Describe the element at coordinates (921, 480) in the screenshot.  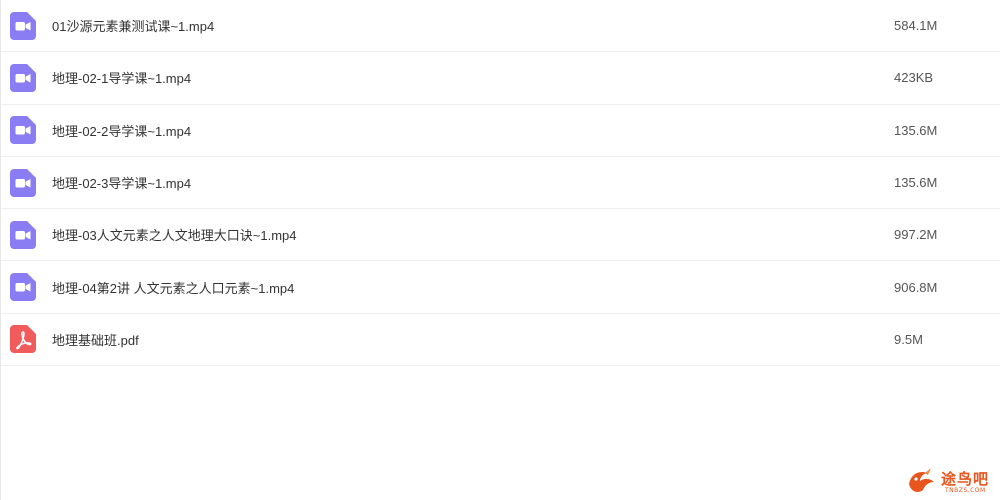
I see `bird-logo-icon` at that location.